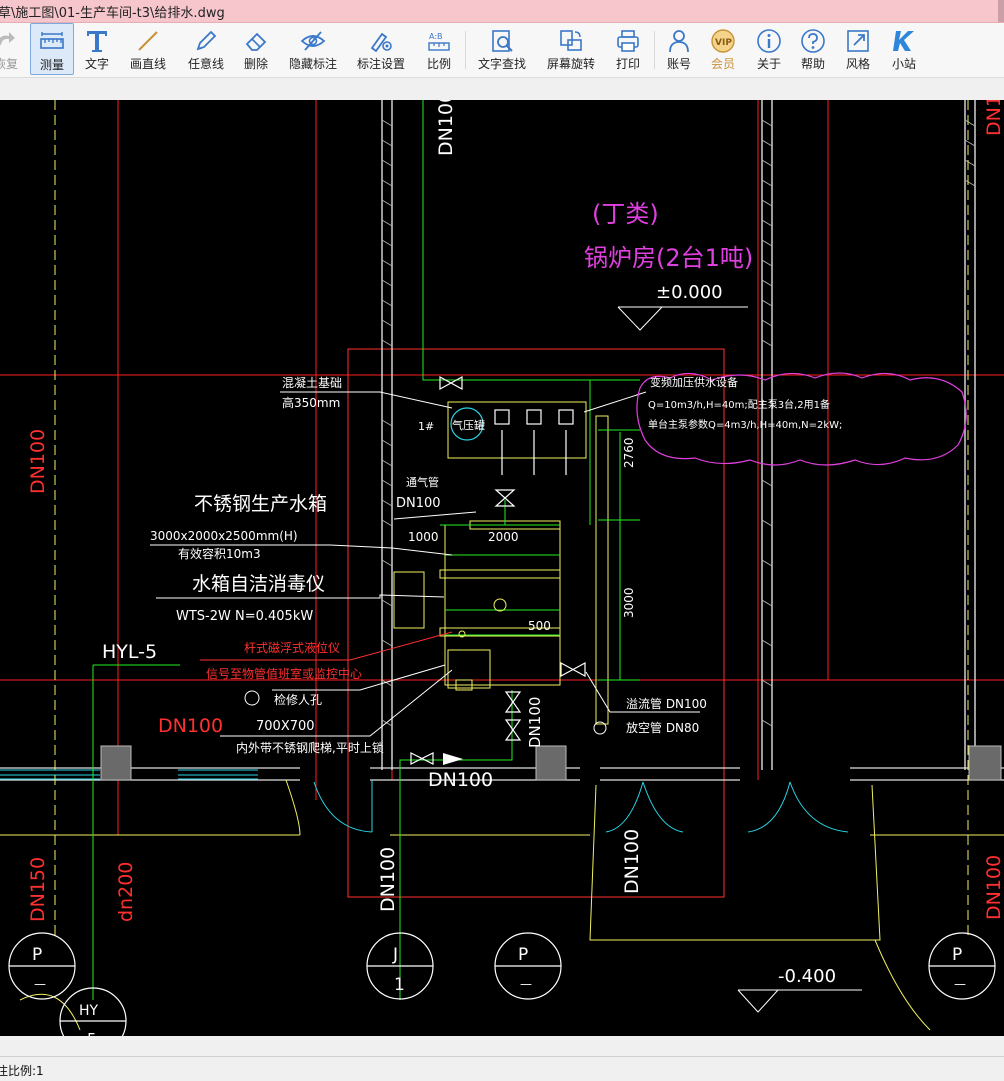  What do you see at coordinates (745, 424) in the screenshot?
I see `pump-spec-2: 单台主泵参数Q=4m3/h,H=40m,N=2kW;` at bounding box center [745, 424].